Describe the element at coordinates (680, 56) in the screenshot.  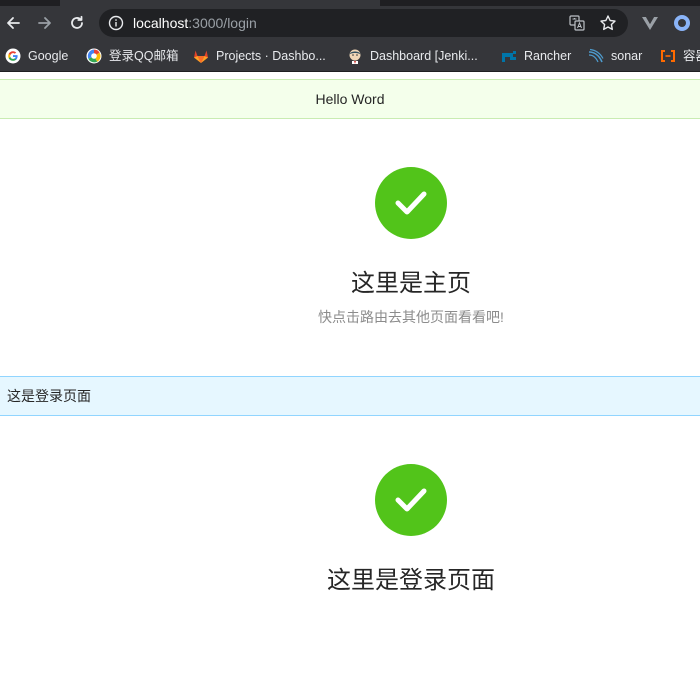
I see `bookmark-aliyun: 容器` at that location.